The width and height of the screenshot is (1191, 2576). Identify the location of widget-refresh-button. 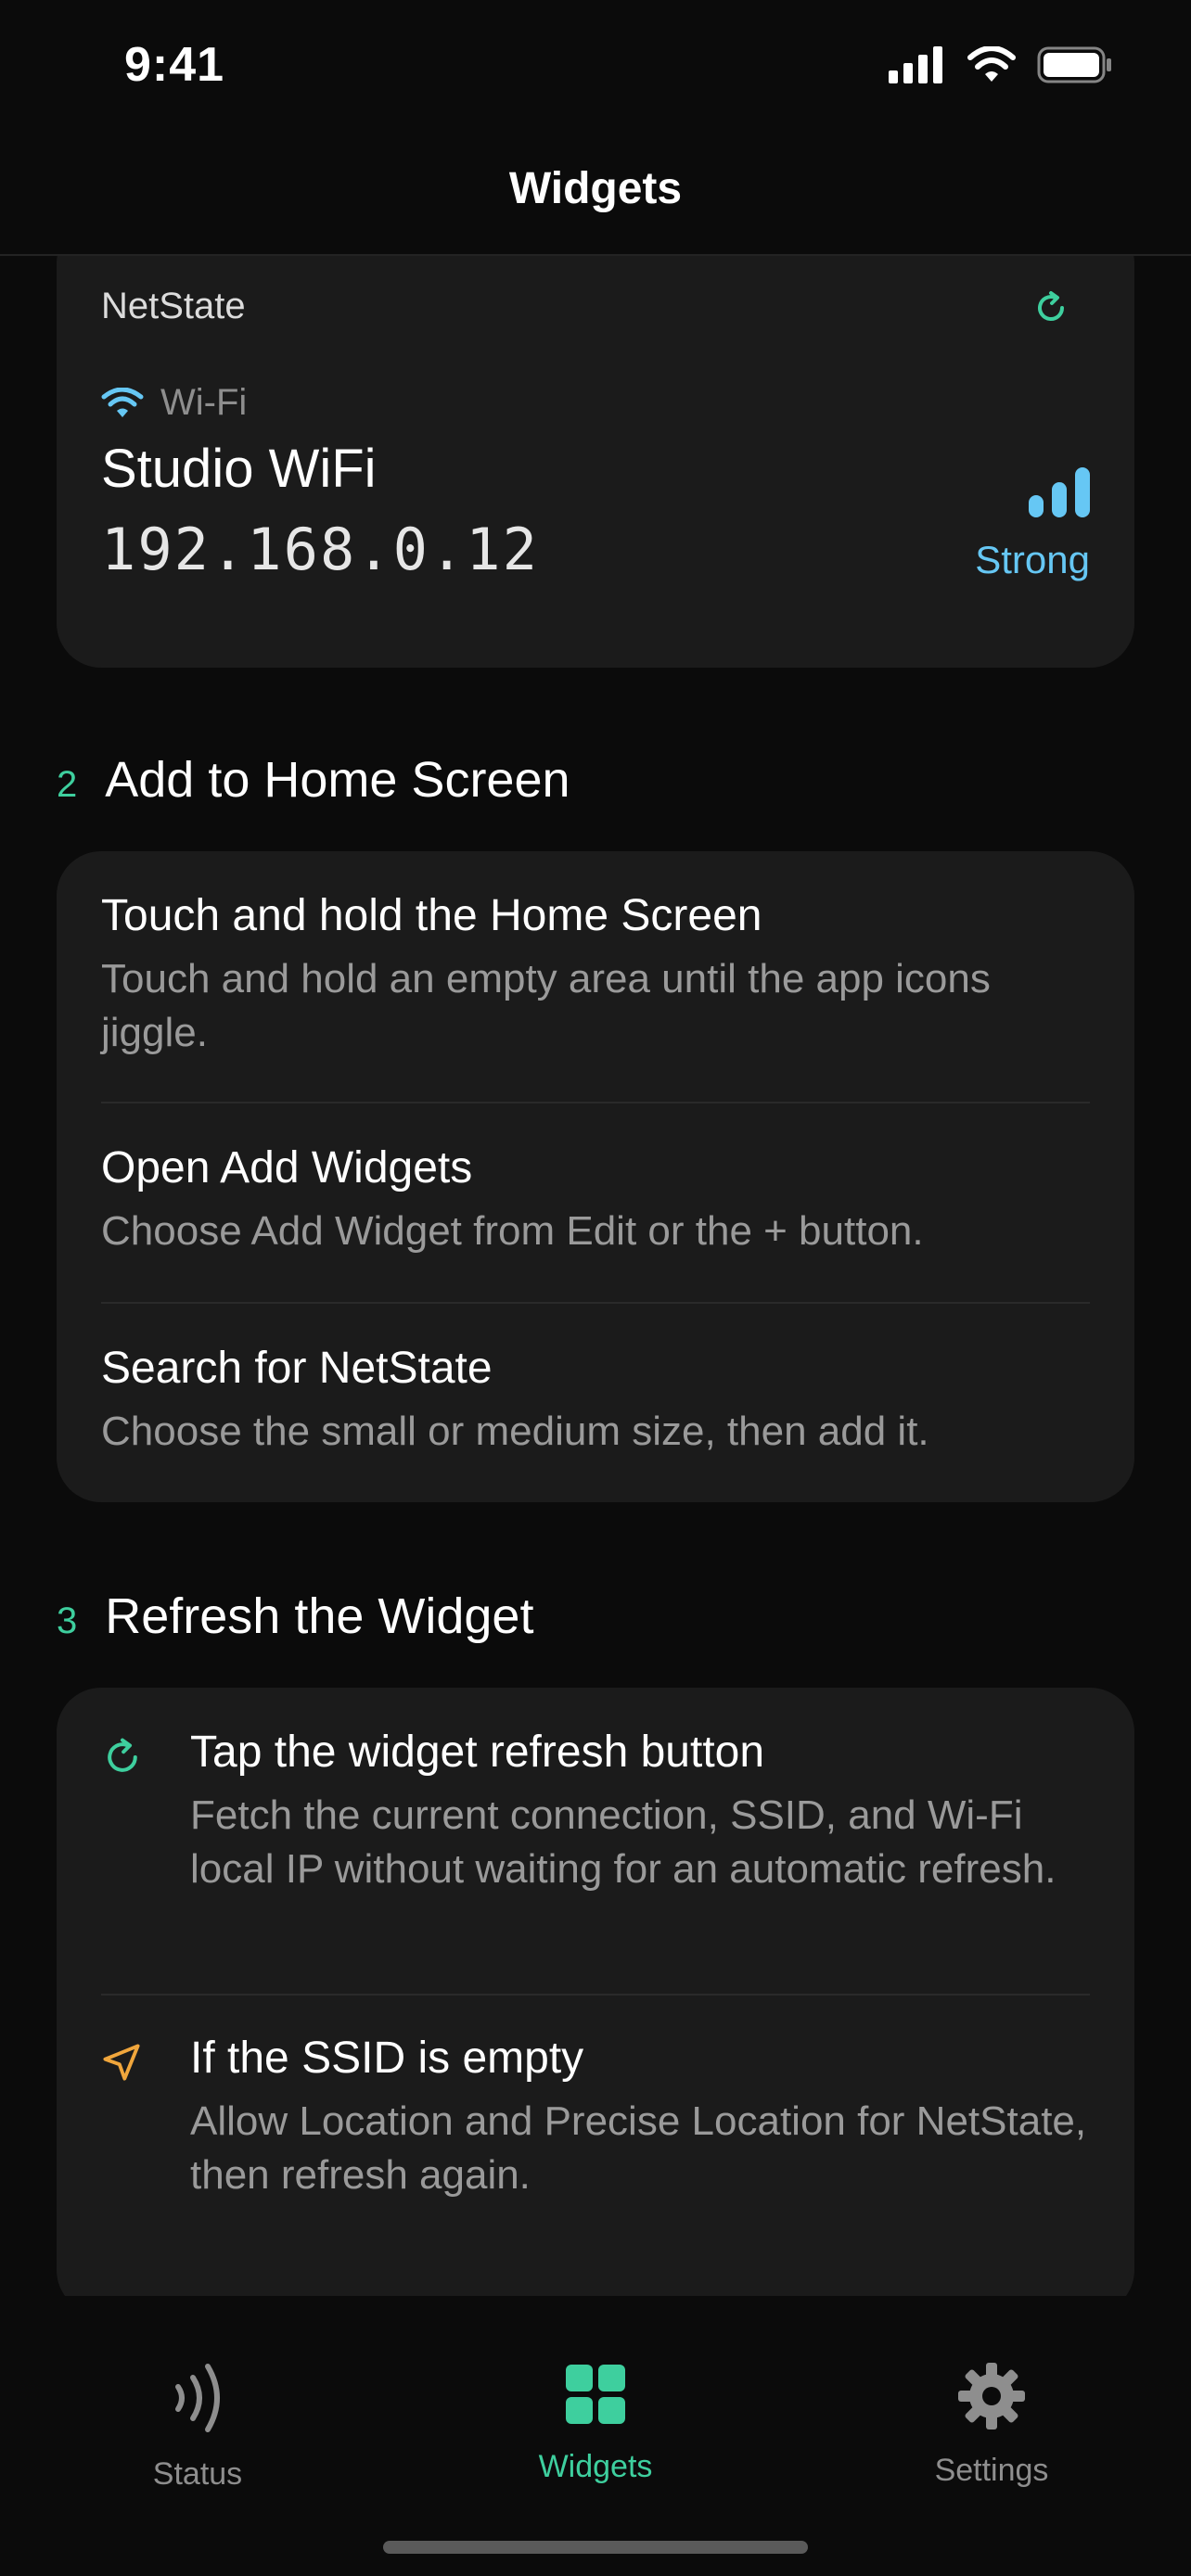
(1050, 310).